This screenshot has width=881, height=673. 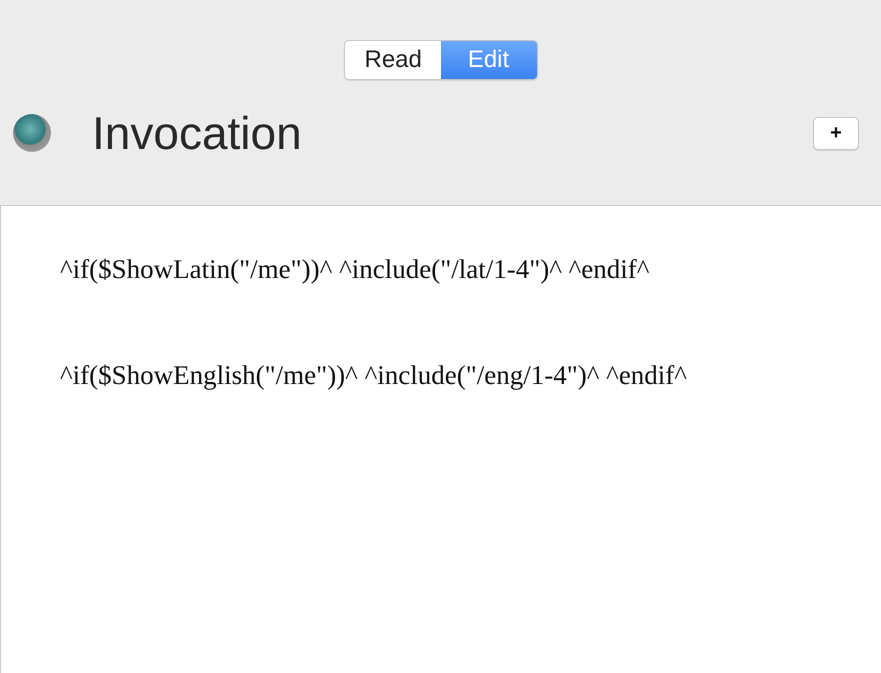 What do you see at coordinates (392, 60) in the screenshot?
I see `mode-tab: Read` at bounding box center [392, 60].